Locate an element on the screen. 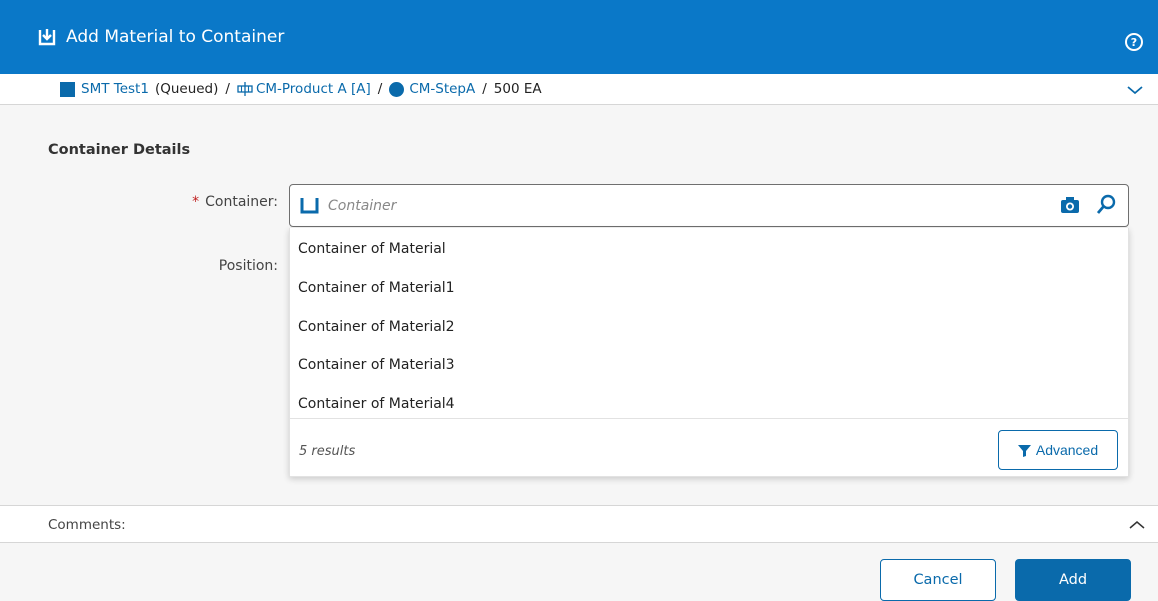 The image size is (1158, 601). list-item: Container of Material1 is located at coordinates (376, 288).